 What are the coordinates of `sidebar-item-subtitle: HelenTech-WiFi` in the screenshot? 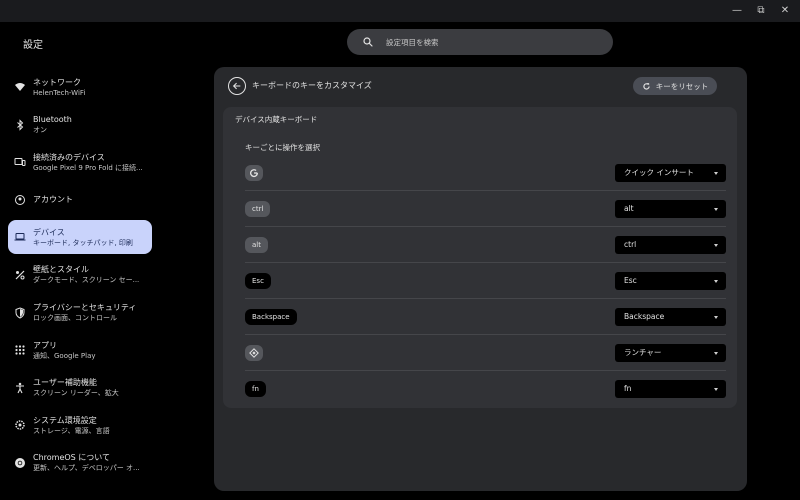 It's located at (59, 92).